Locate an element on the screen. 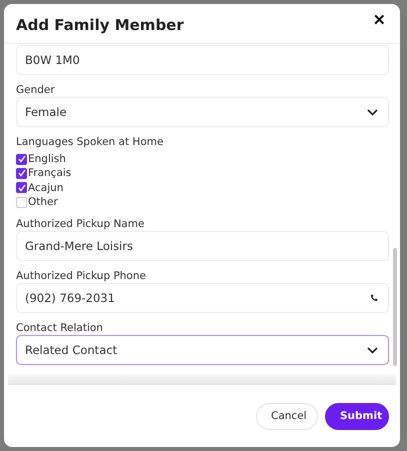 This screenshot has height=451, width=407. cancel-button: Cancel is located at coordinates (287, 416).